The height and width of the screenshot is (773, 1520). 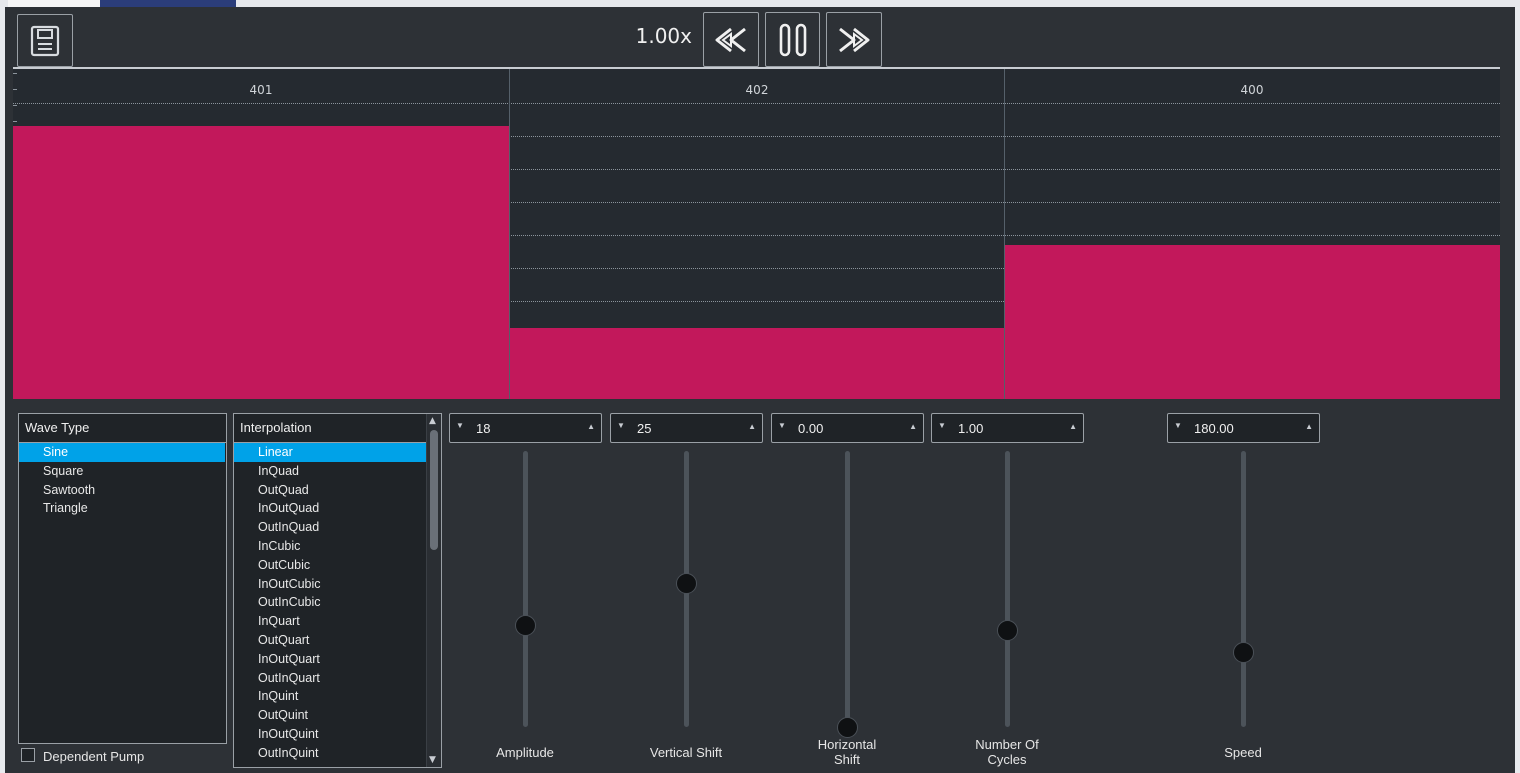 What do you see at coordinates (168, 3) in the screenshot?
I see `tab-active` at bounding box center [168, 3].